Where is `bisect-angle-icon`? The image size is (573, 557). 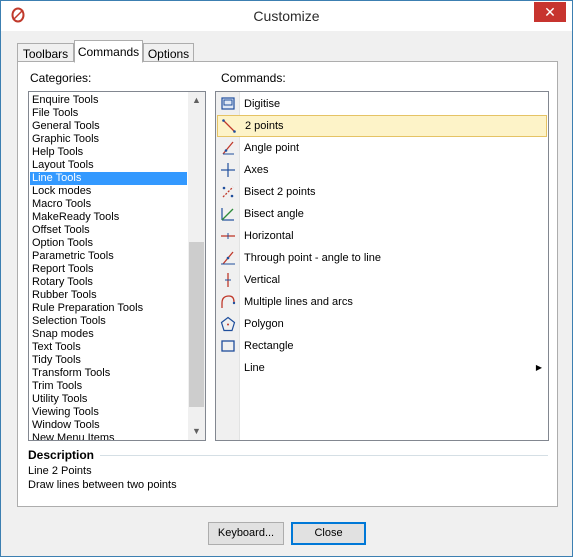 bisect-angle-icon is located at coordinates (227, 214).